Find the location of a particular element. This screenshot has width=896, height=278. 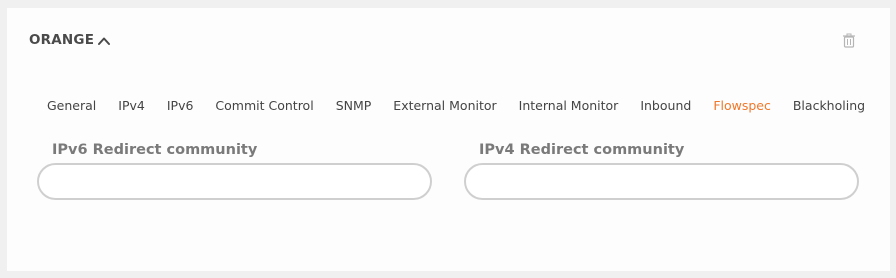

tab-internal-monitor: Internal Monitor is located at coordinates (569, 105).